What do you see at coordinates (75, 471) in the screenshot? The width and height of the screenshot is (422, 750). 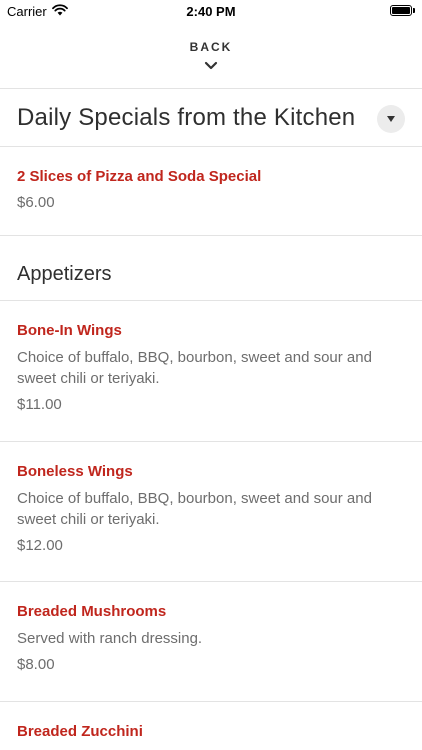 I see `item-name: Boneless Wings` at bounding box center [75, 471].